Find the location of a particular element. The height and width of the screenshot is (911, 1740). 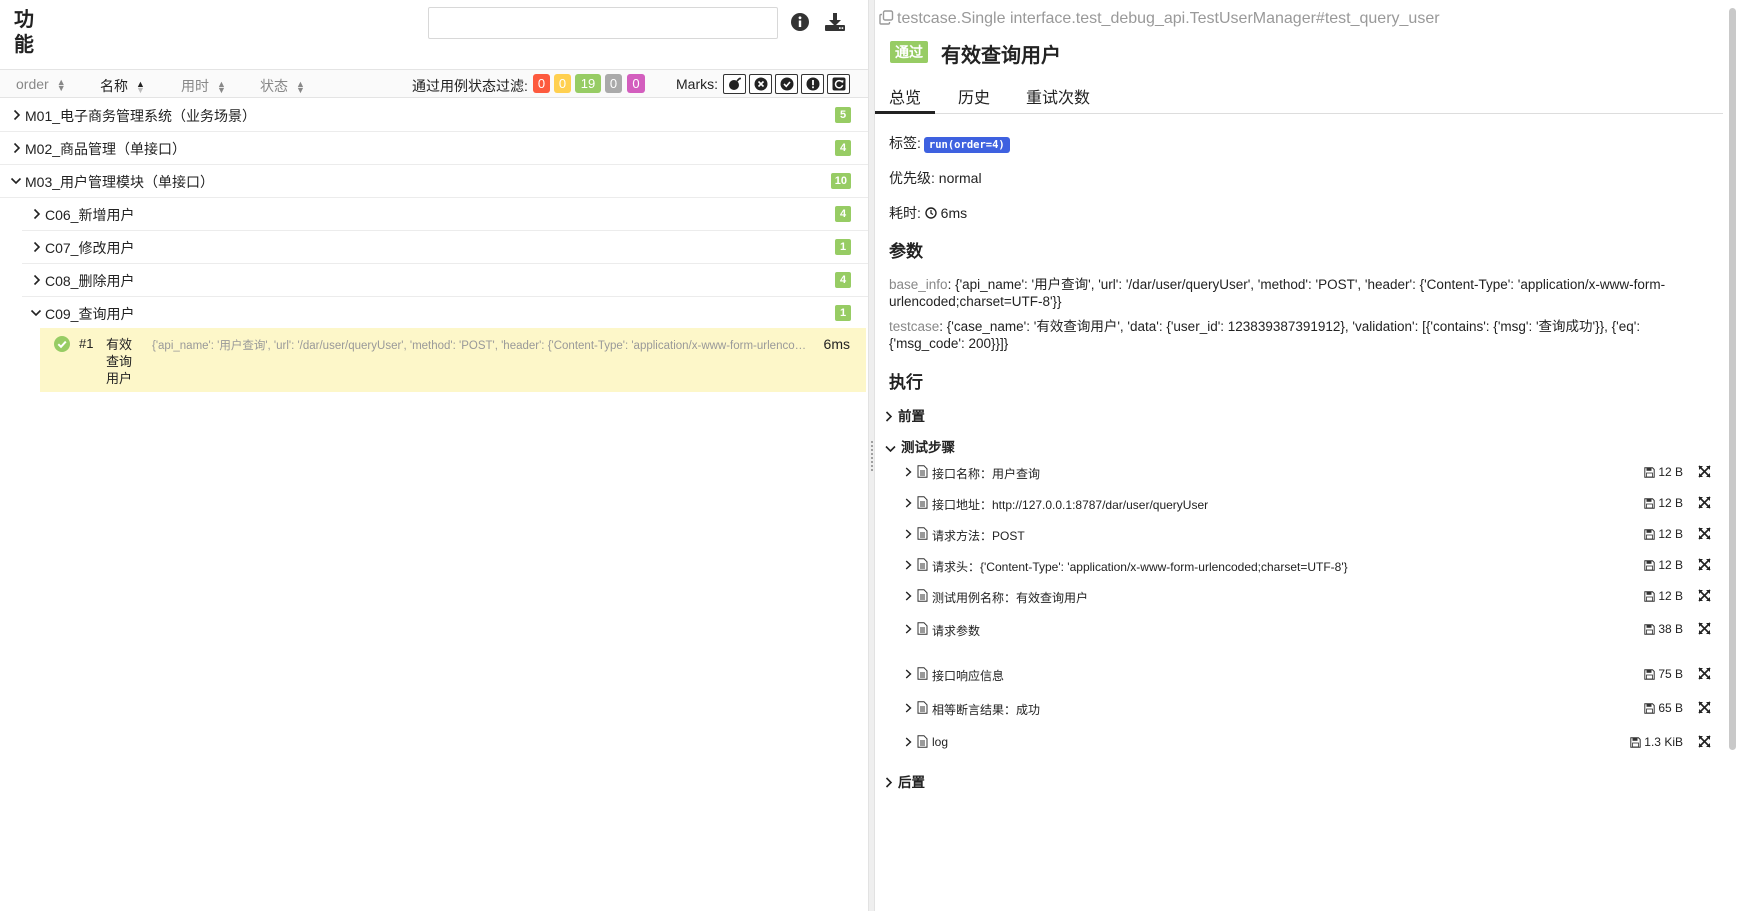

scrollbar-thumb is located at coordinates (1732, 379).